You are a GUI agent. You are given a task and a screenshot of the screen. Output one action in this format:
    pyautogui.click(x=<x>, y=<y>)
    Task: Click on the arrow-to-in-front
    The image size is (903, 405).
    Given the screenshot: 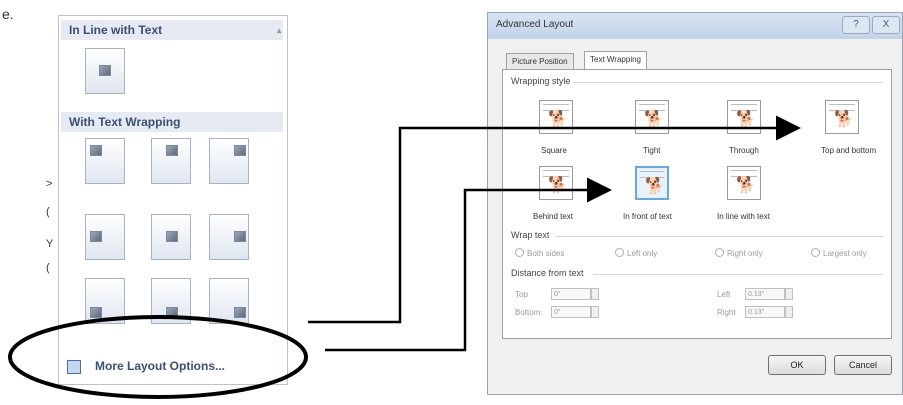 What is the action you would take?
    pyautogui.click(x=468, y=264)
    